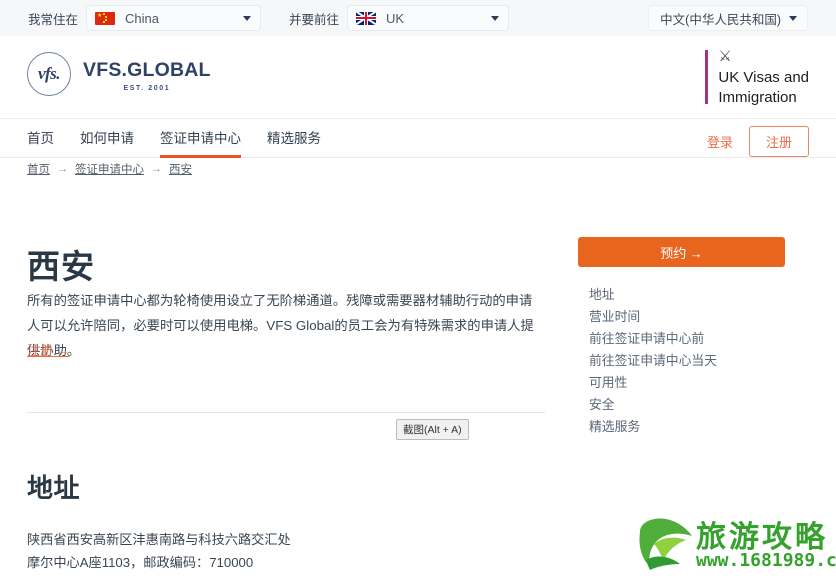 This screenshot has width=836, height=580. Describe the element at coordinates (720, 141) in the screenshot. I see `login-link: 登录` at that location.